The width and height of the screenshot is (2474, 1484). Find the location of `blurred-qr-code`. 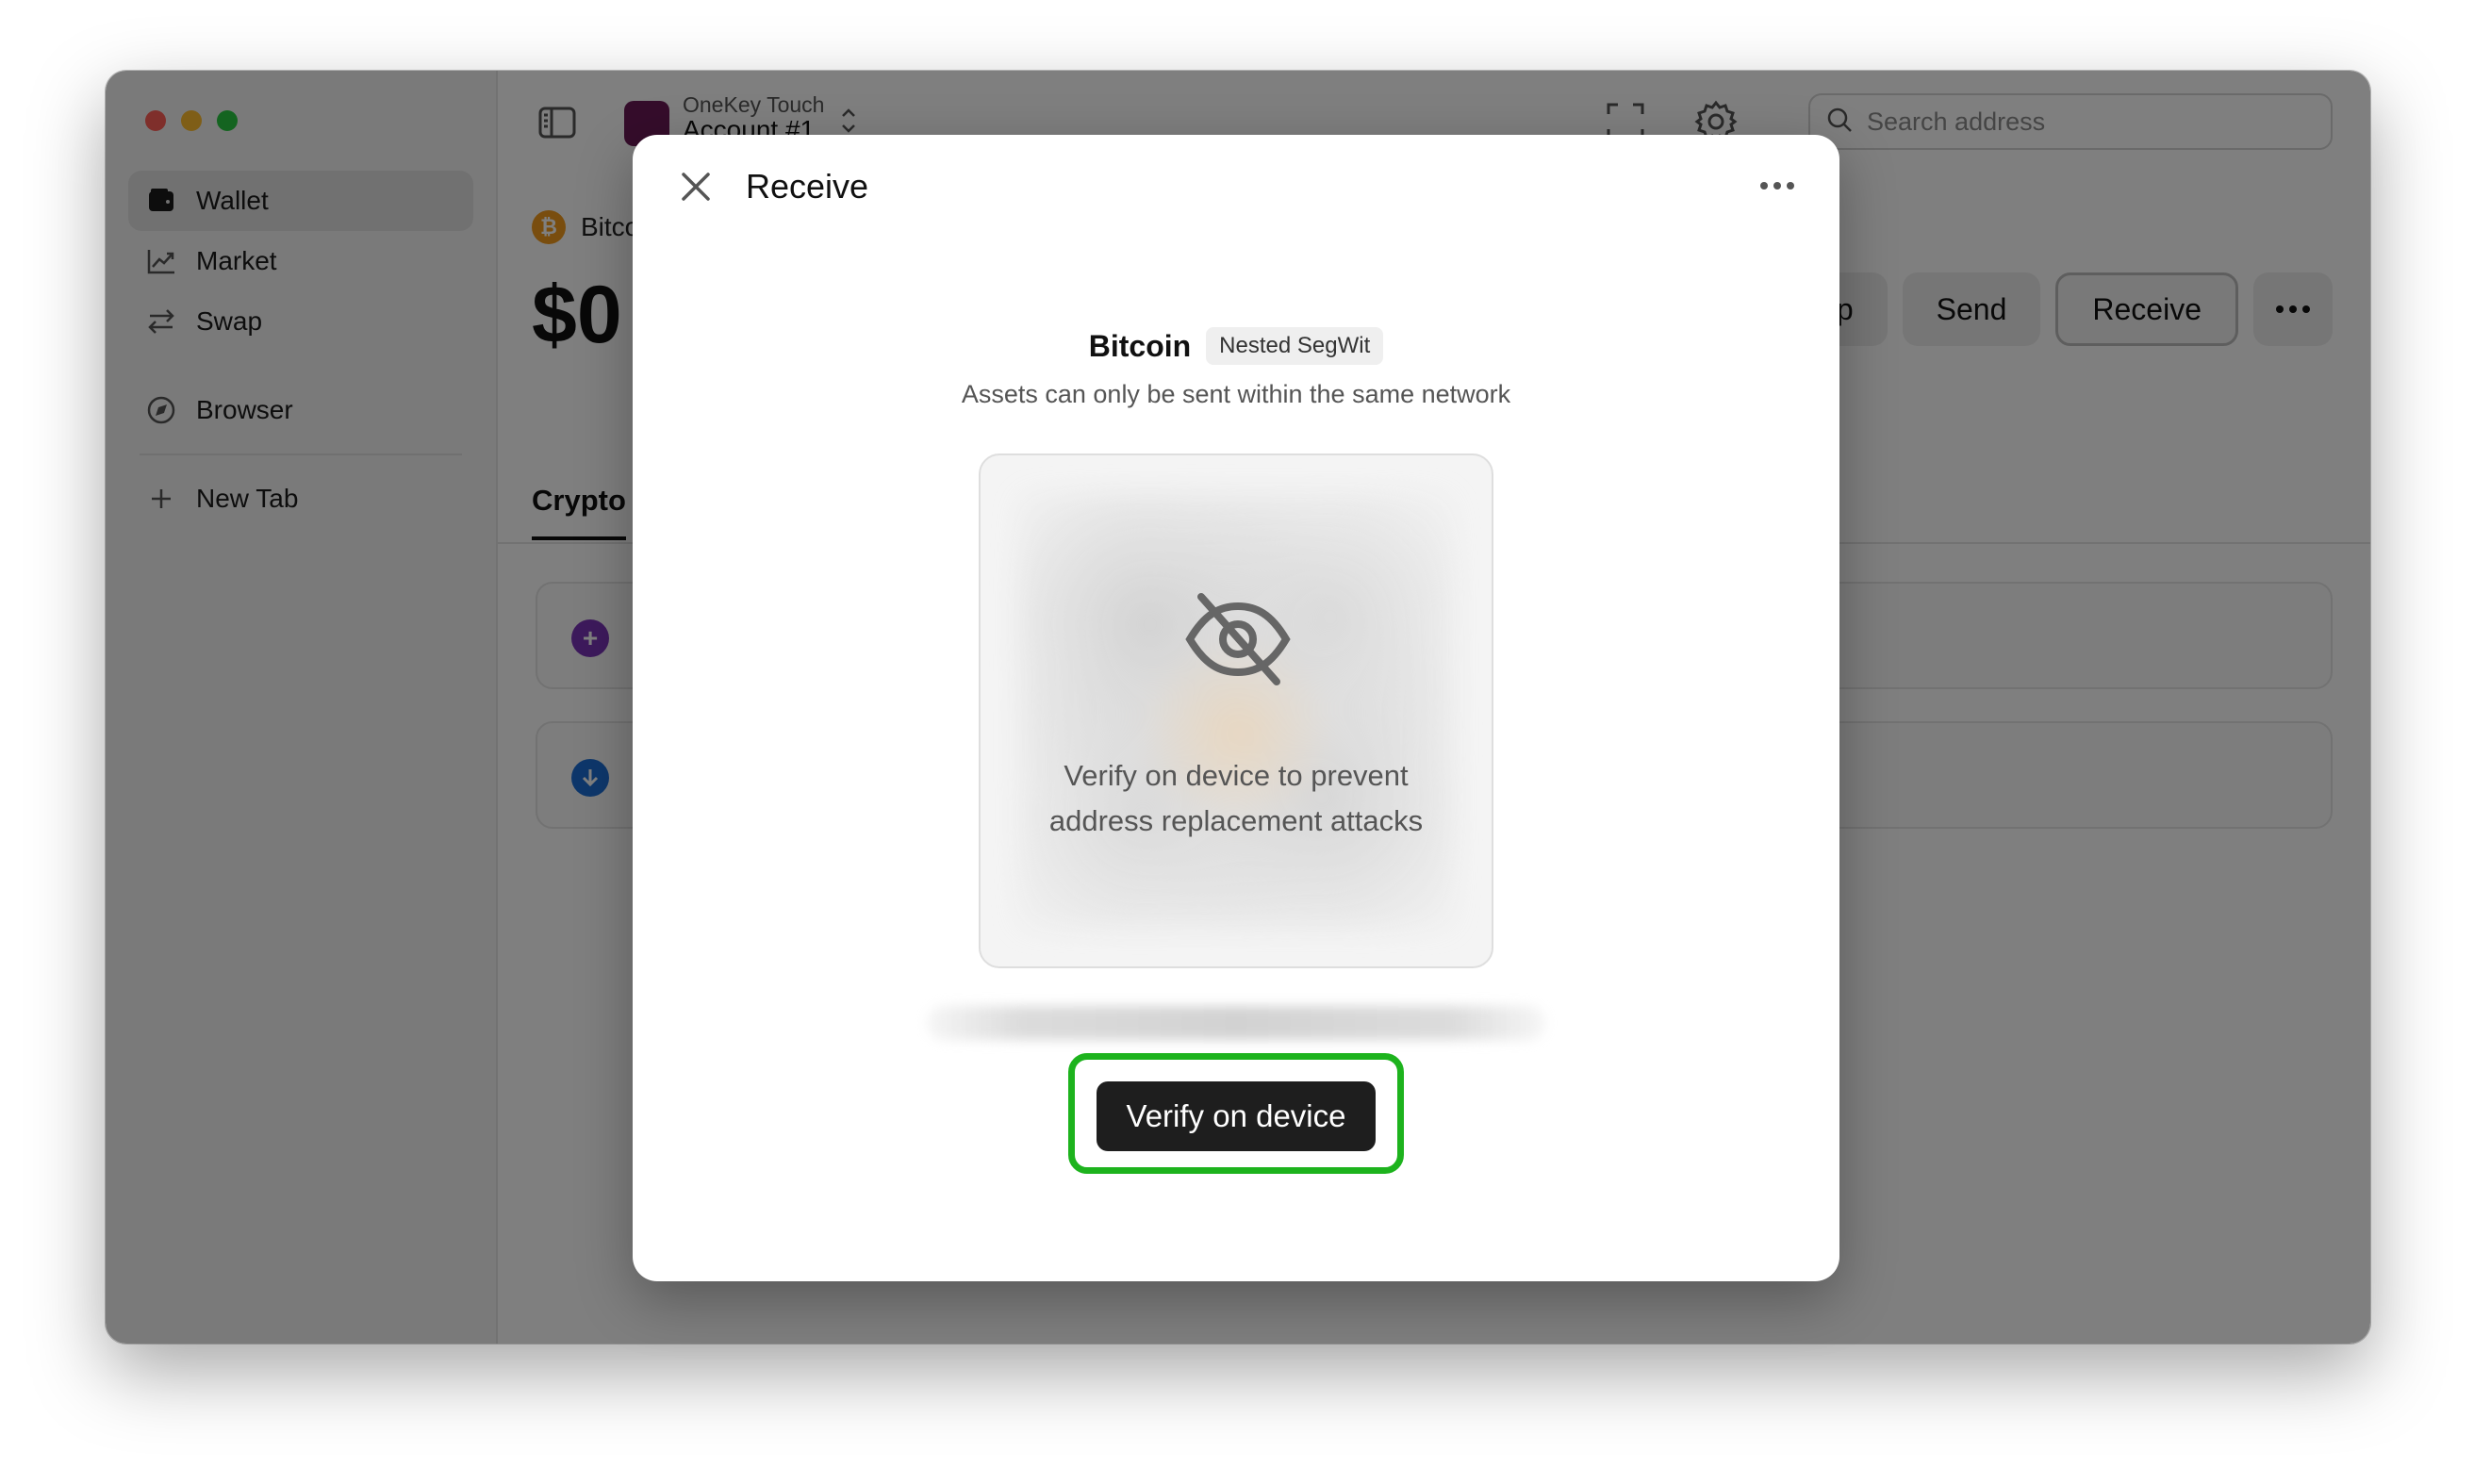

blurred-qr-code is located at coordinates (1236, 711).